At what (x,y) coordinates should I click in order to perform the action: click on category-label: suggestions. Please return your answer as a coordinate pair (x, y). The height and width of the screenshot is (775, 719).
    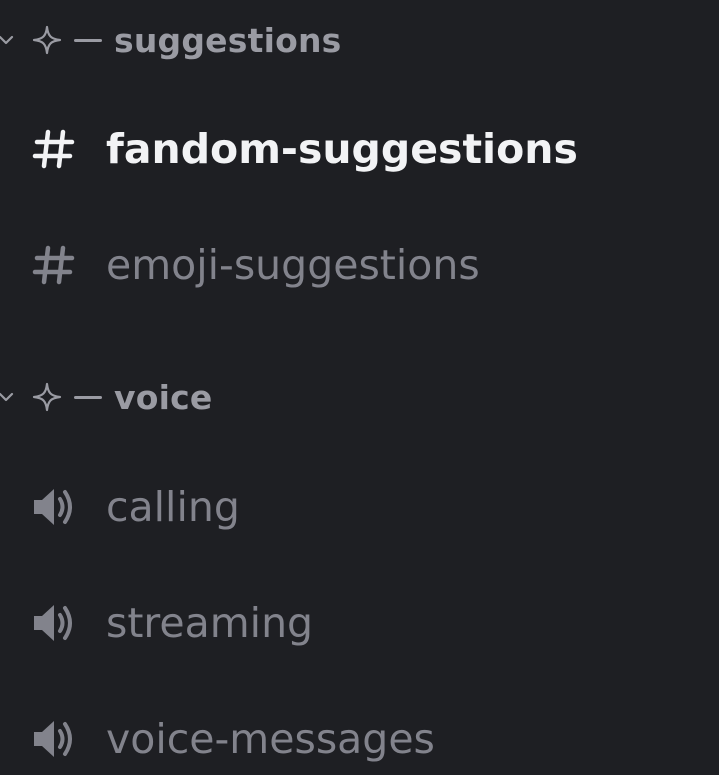
    Looking at the image, I should click on (228, 40).